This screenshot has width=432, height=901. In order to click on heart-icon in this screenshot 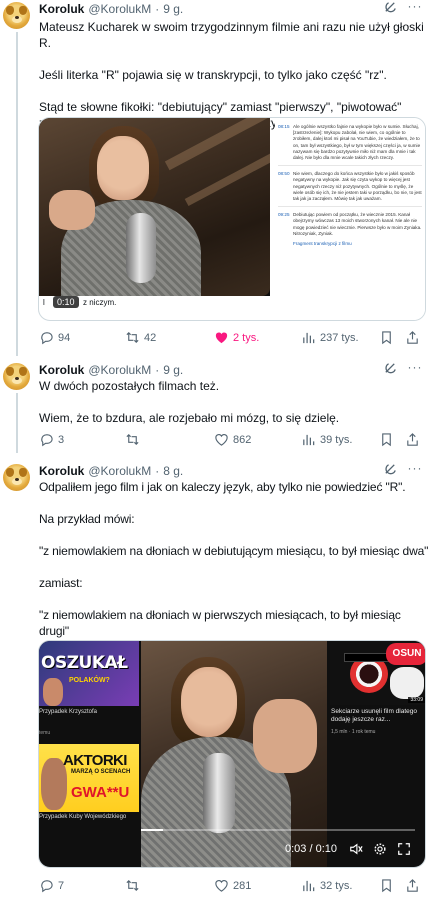, I will do `click(221, 440)`.